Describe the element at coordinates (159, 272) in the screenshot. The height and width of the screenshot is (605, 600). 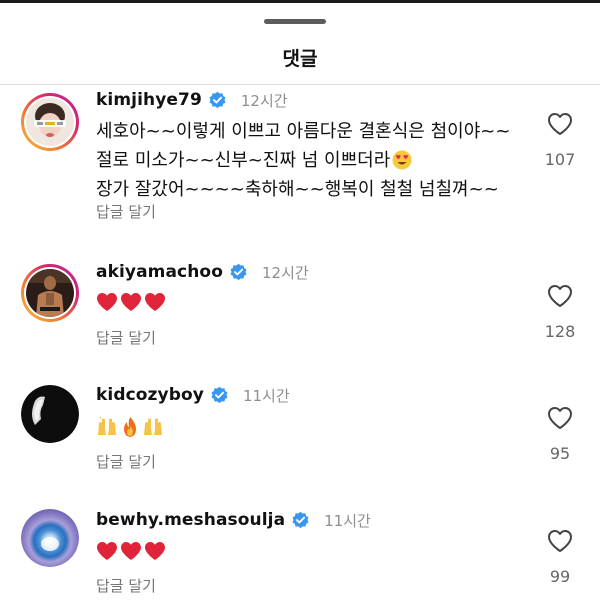
I see `comment-username: akiyamachoo` at that location.